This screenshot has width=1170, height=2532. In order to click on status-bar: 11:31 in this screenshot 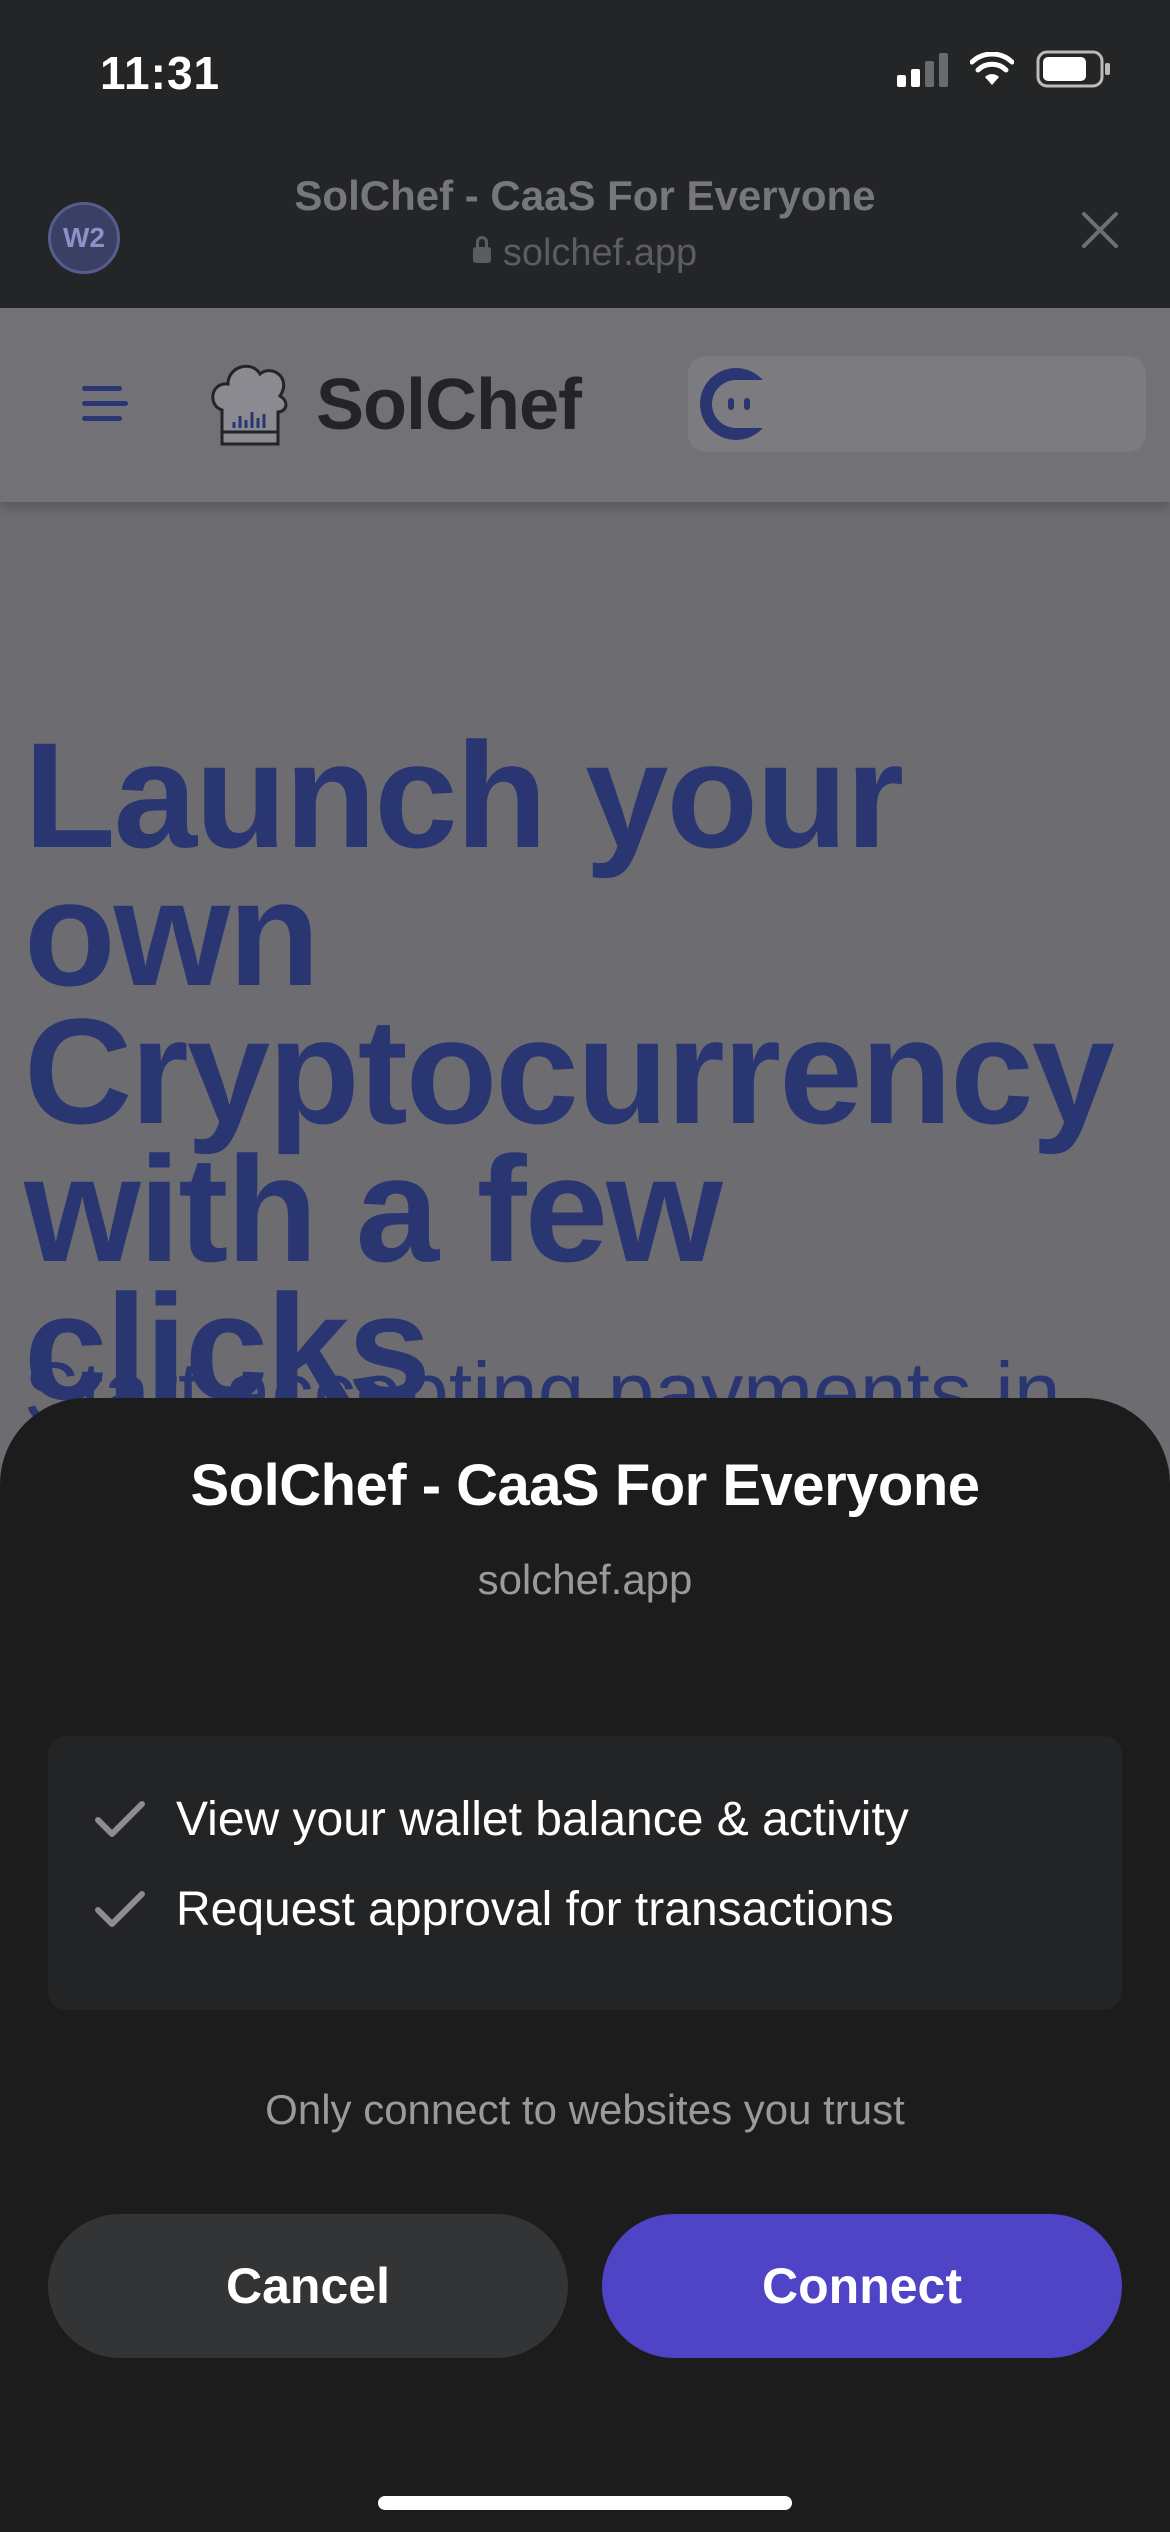, I will do `click(585, 75)`.